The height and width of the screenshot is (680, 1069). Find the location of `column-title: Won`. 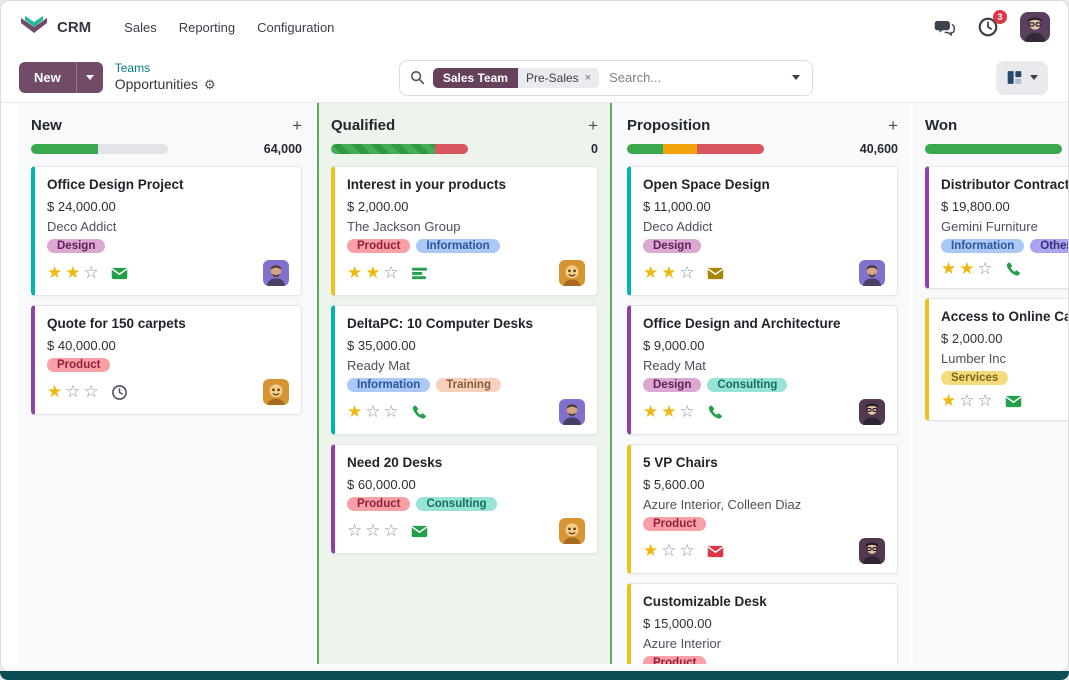

column-title: Won is located at coordinates (941, 125).